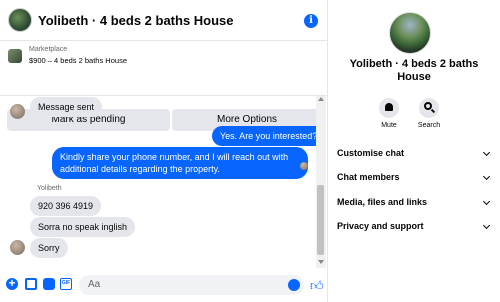 This screenshot has height=302, width=500. What do you see at coordinates (66, 107) in the screenshot?
I see `message-bubble: Message sent` at bounding box center [66, 107].